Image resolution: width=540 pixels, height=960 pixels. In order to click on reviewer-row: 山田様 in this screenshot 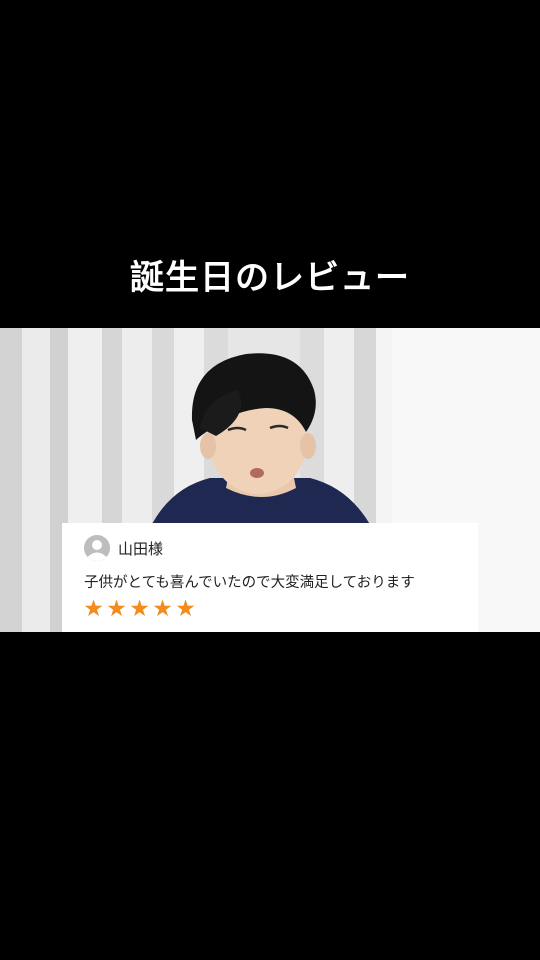, I will do `click(123, 548)`.